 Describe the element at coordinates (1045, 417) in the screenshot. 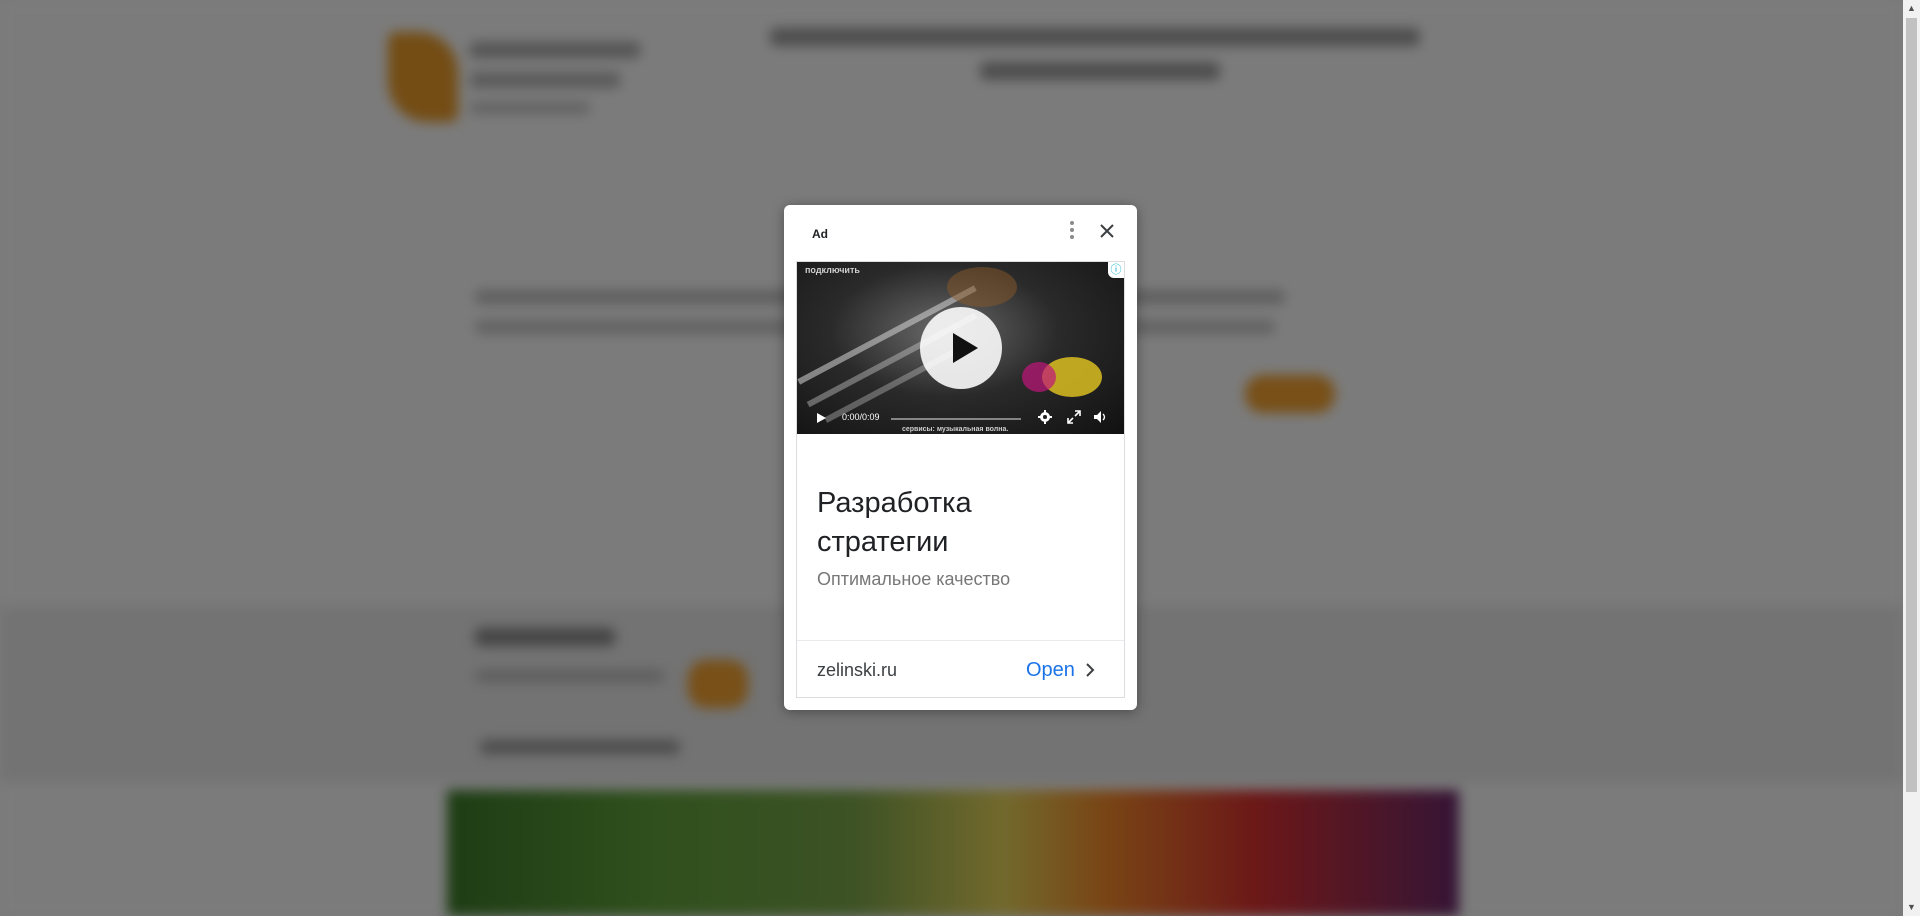

I see `gear-icon` at that location.